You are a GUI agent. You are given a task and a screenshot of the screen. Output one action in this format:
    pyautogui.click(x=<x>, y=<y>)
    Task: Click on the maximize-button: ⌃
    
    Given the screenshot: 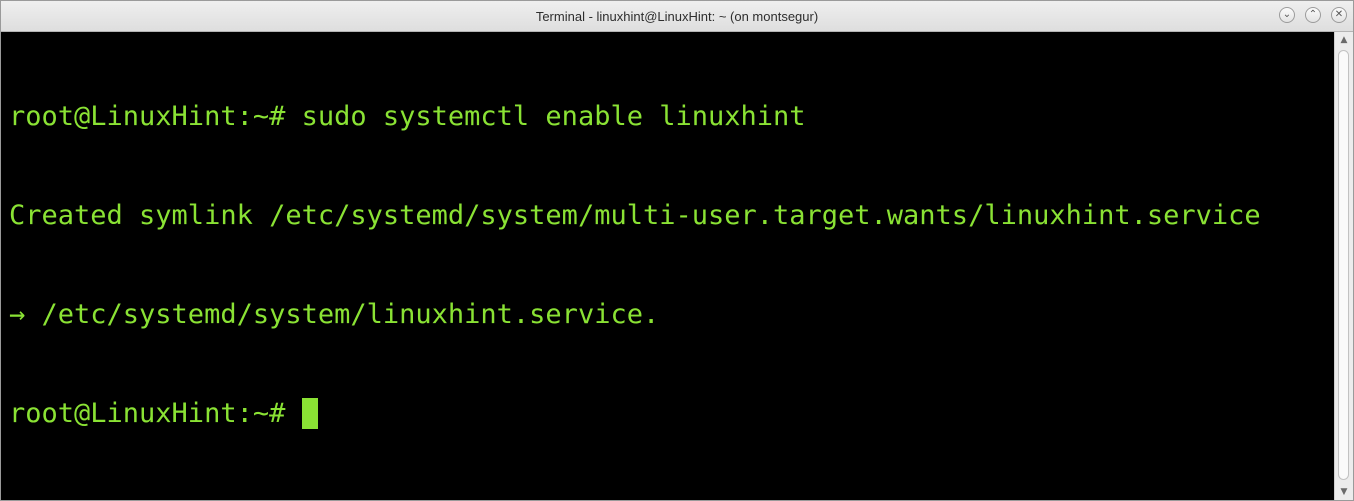 What is the action you would take?
    pyautogui.click(x=1313, y=15)
    